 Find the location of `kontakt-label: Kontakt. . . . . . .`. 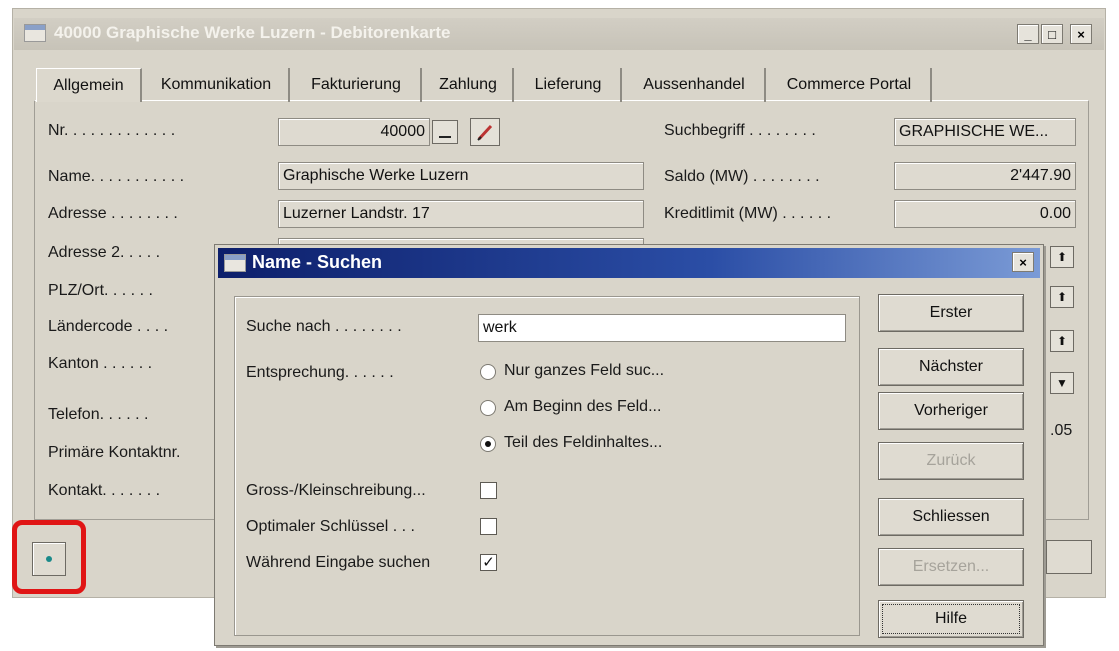

kontakt-label: Kontakt. . . . . . . is located at coordinates (104, 490).